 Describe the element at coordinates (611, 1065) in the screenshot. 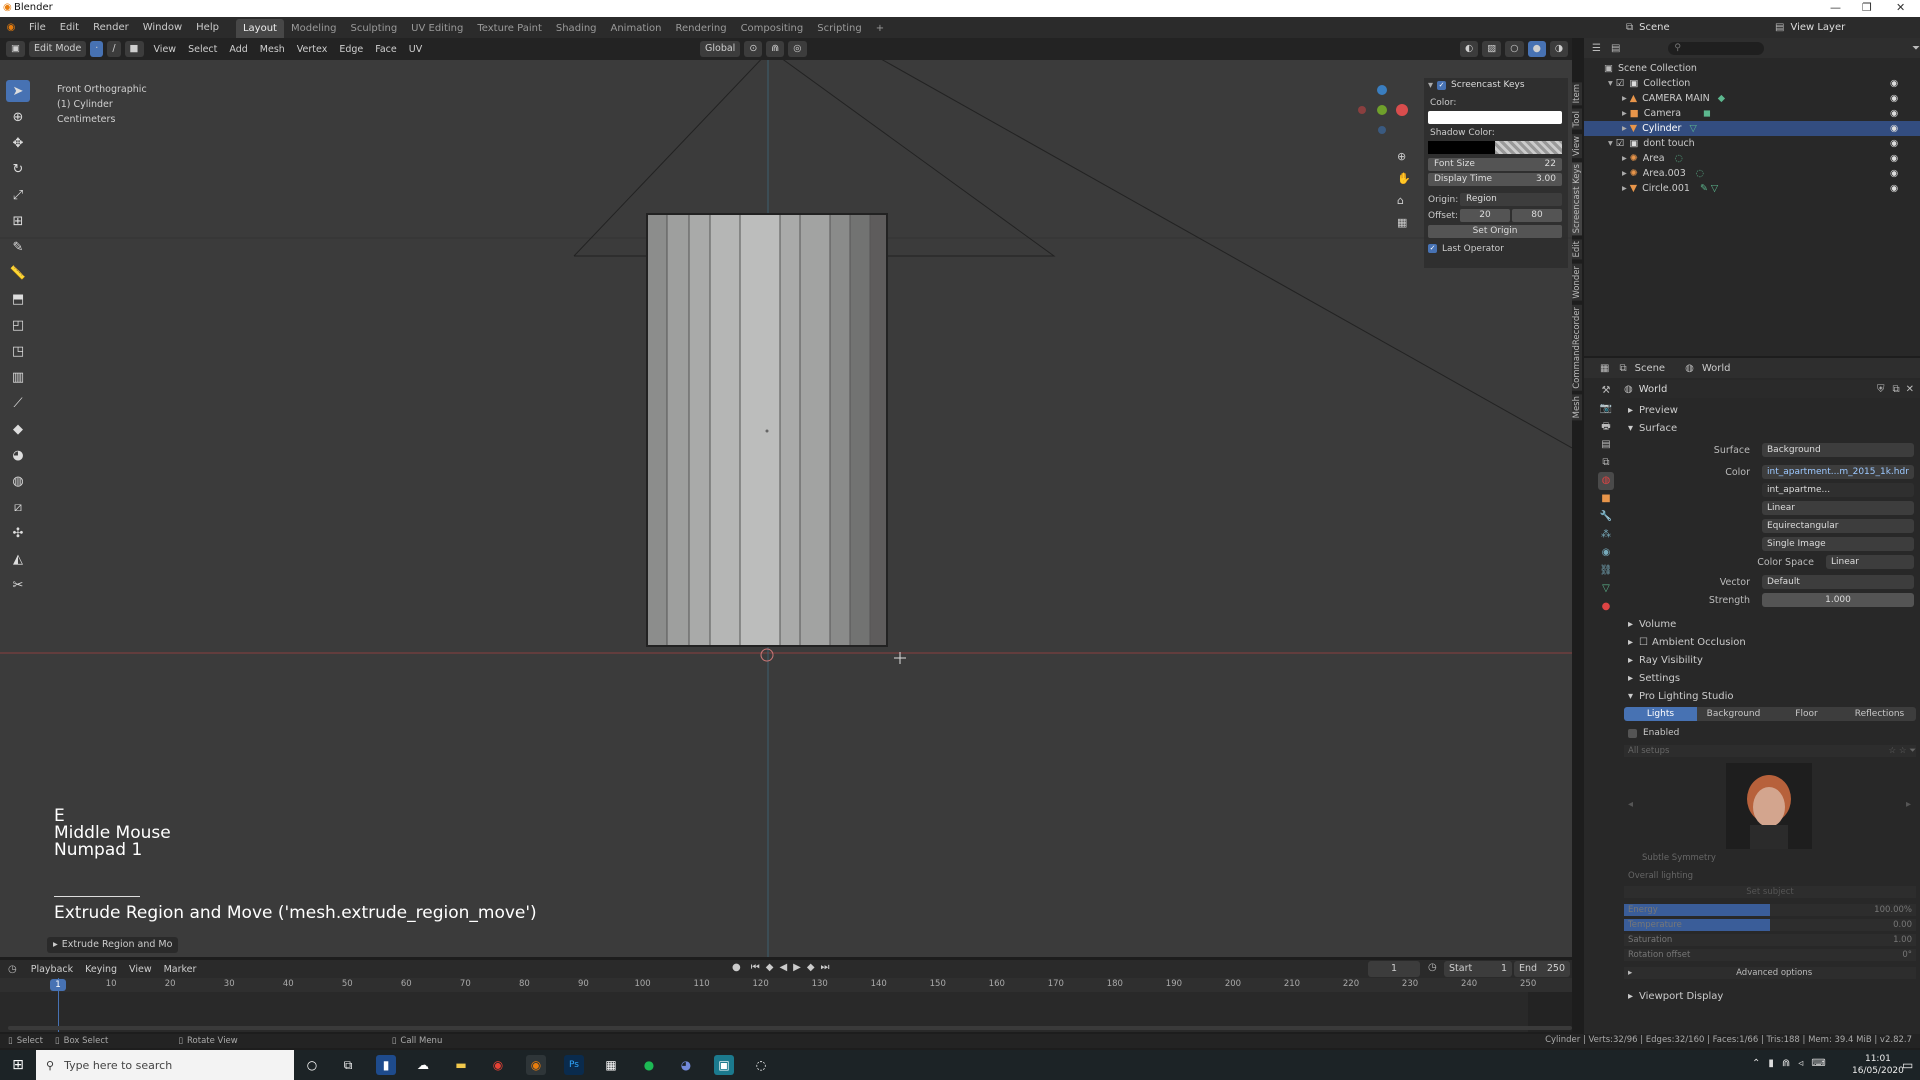

I see `calculator-icon: ▦` at that location.